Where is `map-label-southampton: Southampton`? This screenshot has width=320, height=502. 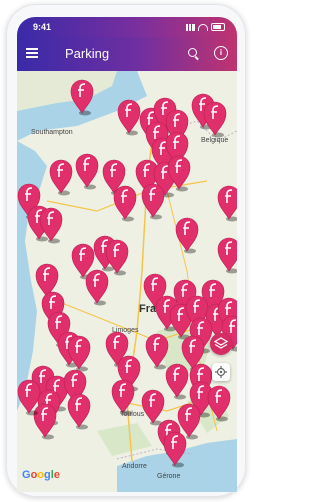 map-label-southampton: Southampton is located at coordinates (52, 132).